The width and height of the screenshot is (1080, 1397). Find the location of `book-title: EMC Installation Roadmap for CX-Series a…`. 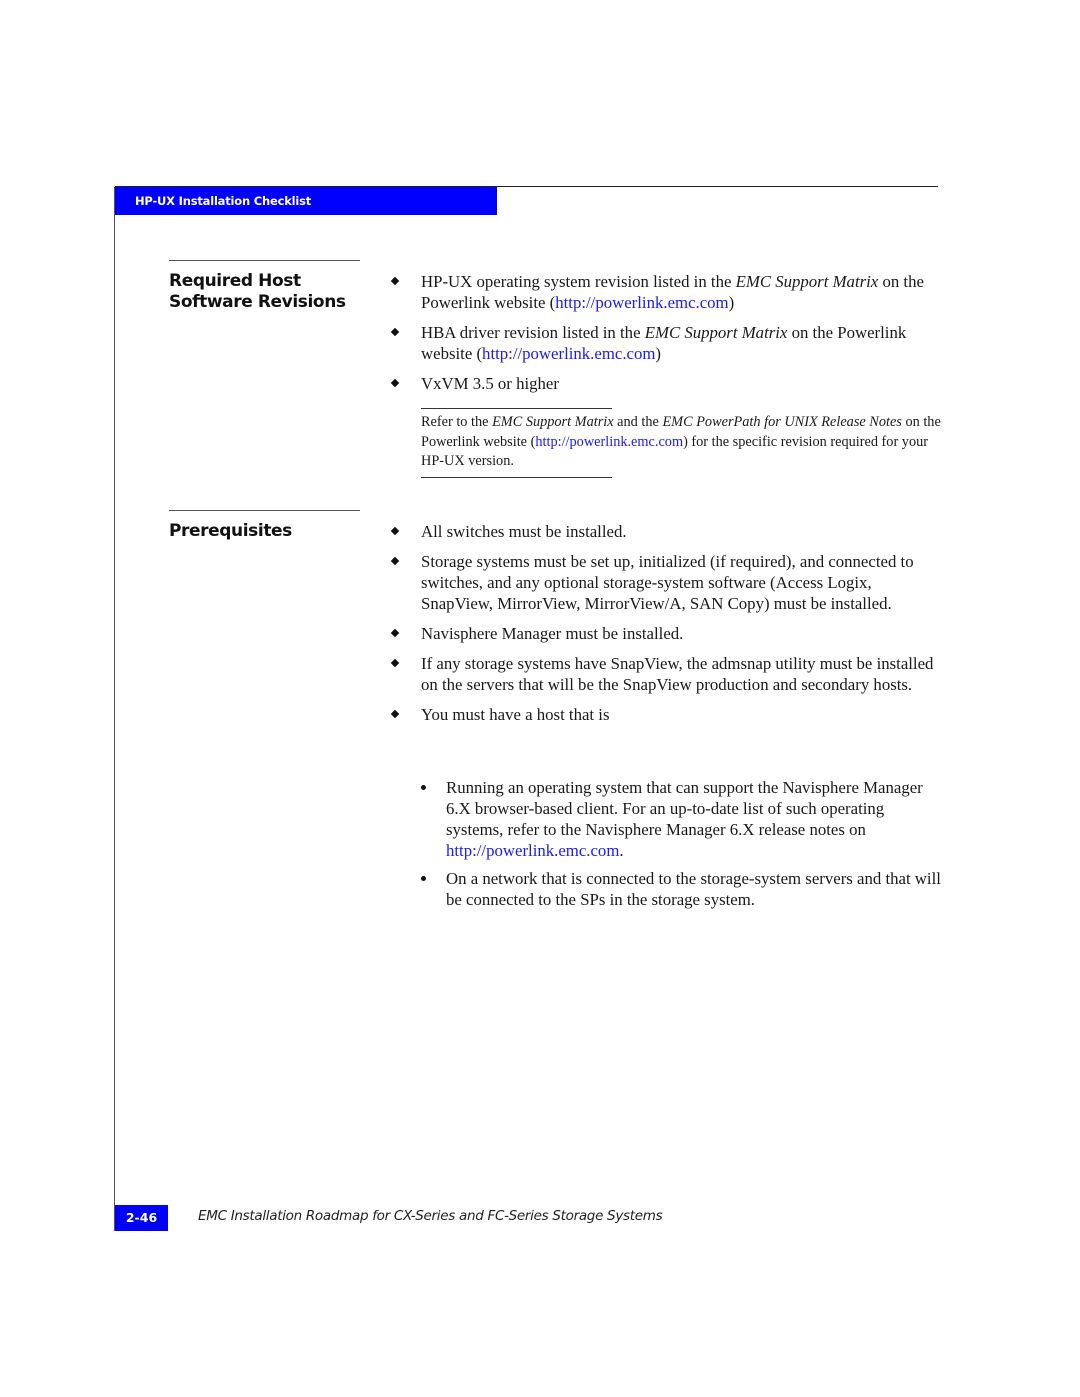

book-title: EMC Installation Roadmap for CX-Series a… is located at coordinates (430, 1216).